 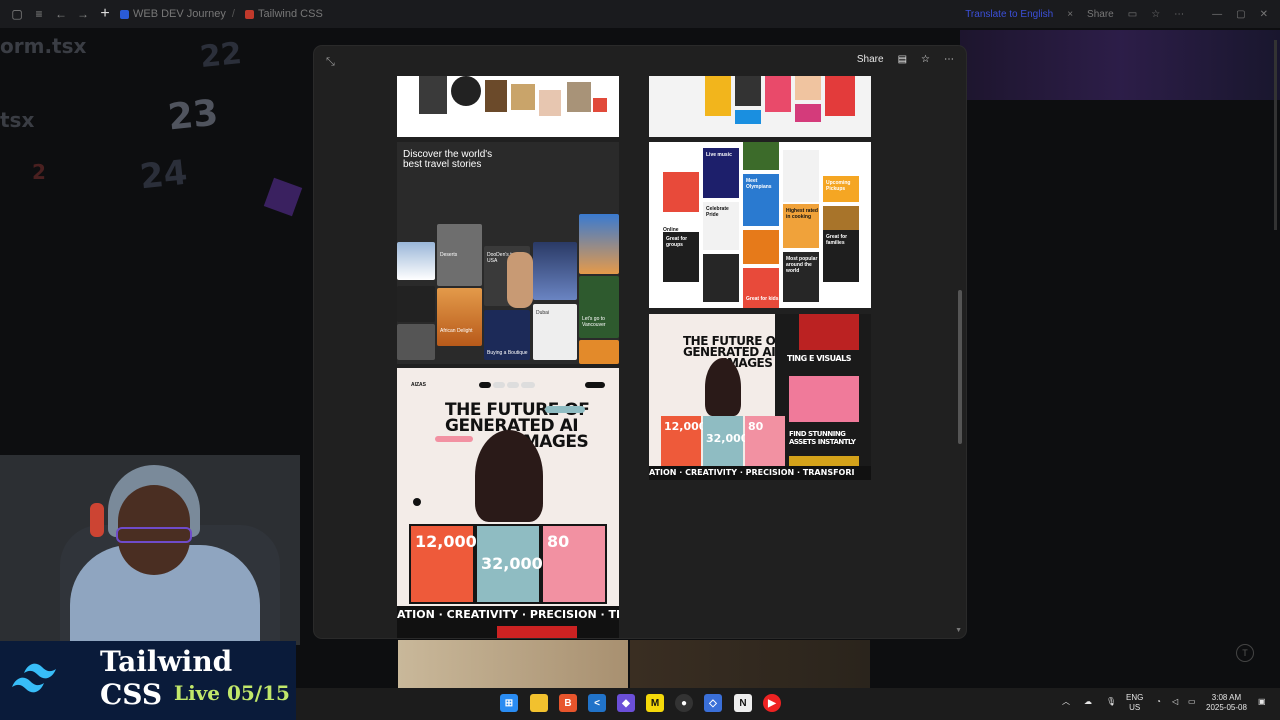 What do you see at coordinates (1066, 702) in the screenshot?
I see `tray-chevron-icon: ︿` at bounding box center [1066, 702].